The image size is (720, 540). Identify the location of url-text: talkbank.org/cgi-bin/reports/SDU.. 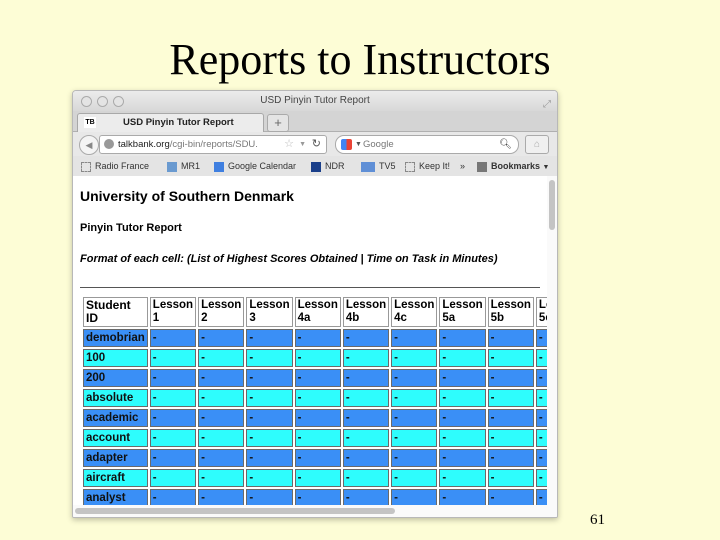
(188, 144).